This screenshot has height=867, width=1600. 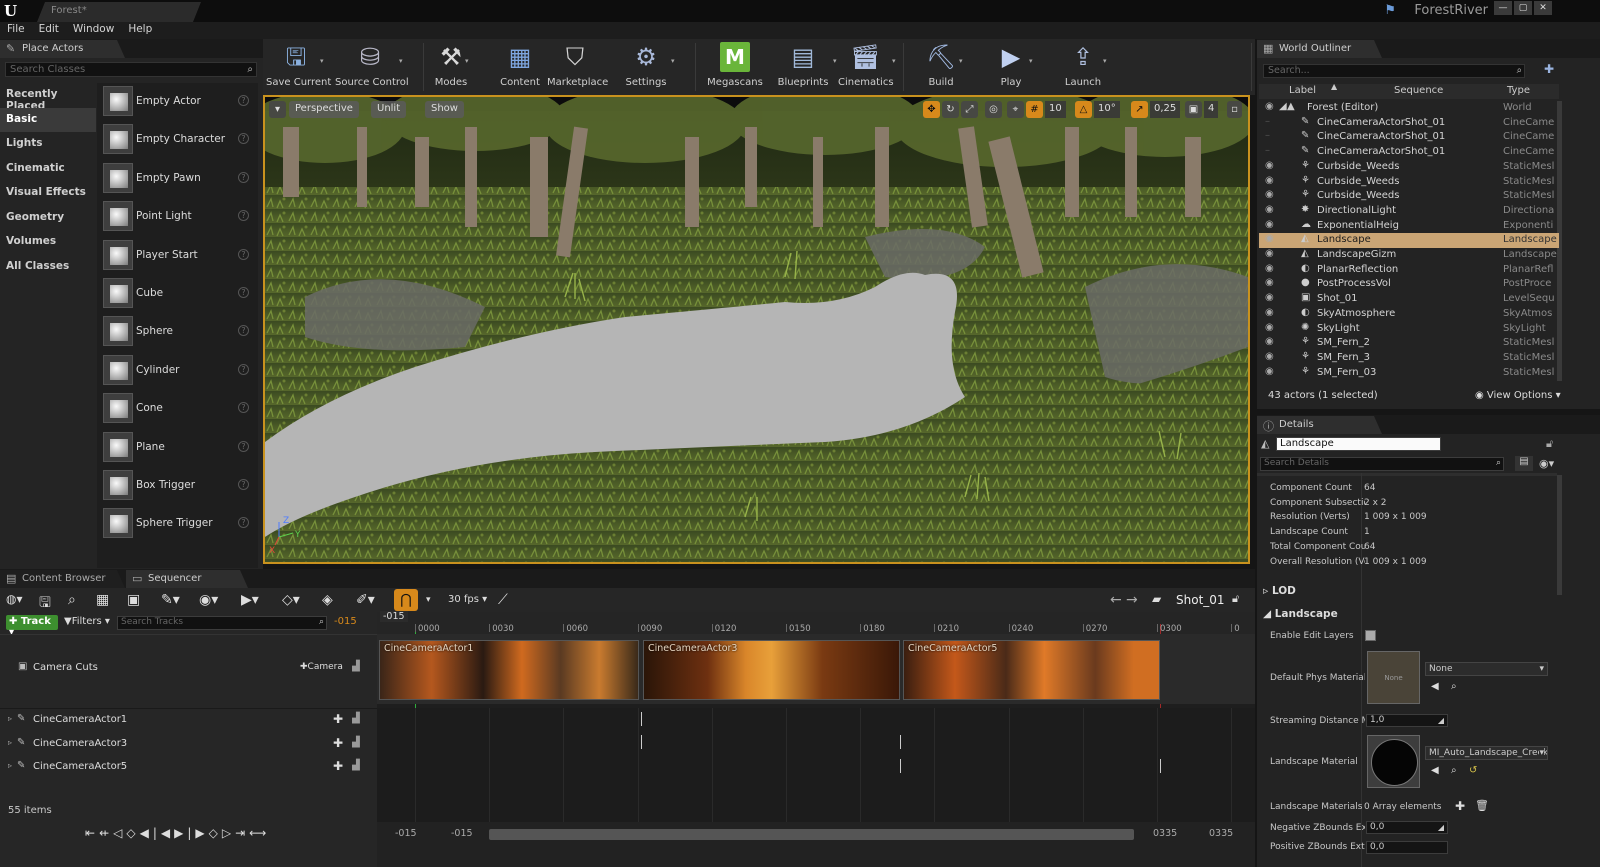 What do you see at coordinates (1409, 299) in the screenshot?
I see `outliner-row: ◉ ▣ Shot_01 LevelSequ` at bounding box center [1409, 299].